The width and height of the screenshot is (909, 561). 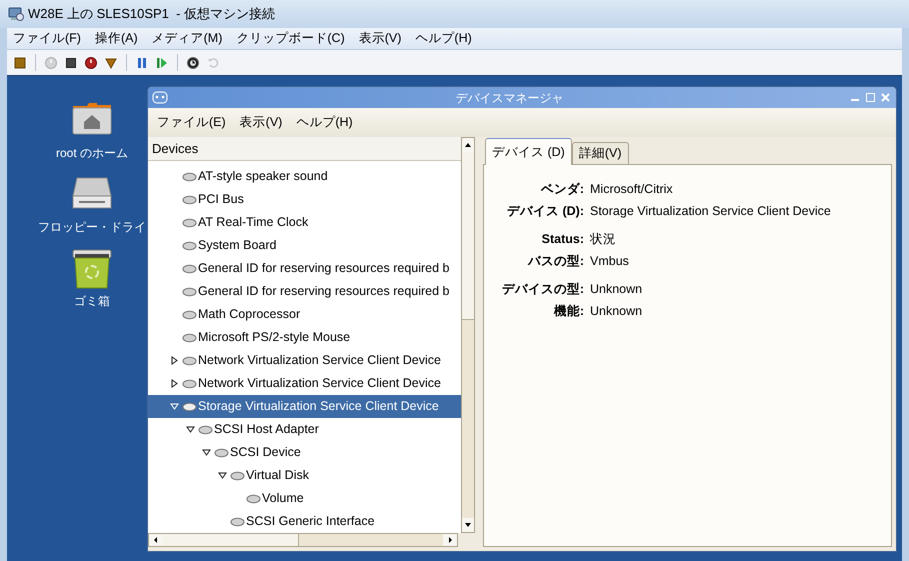 I want to click on tree-row: SCSI Generic Interface, so click(x=304, y=521).